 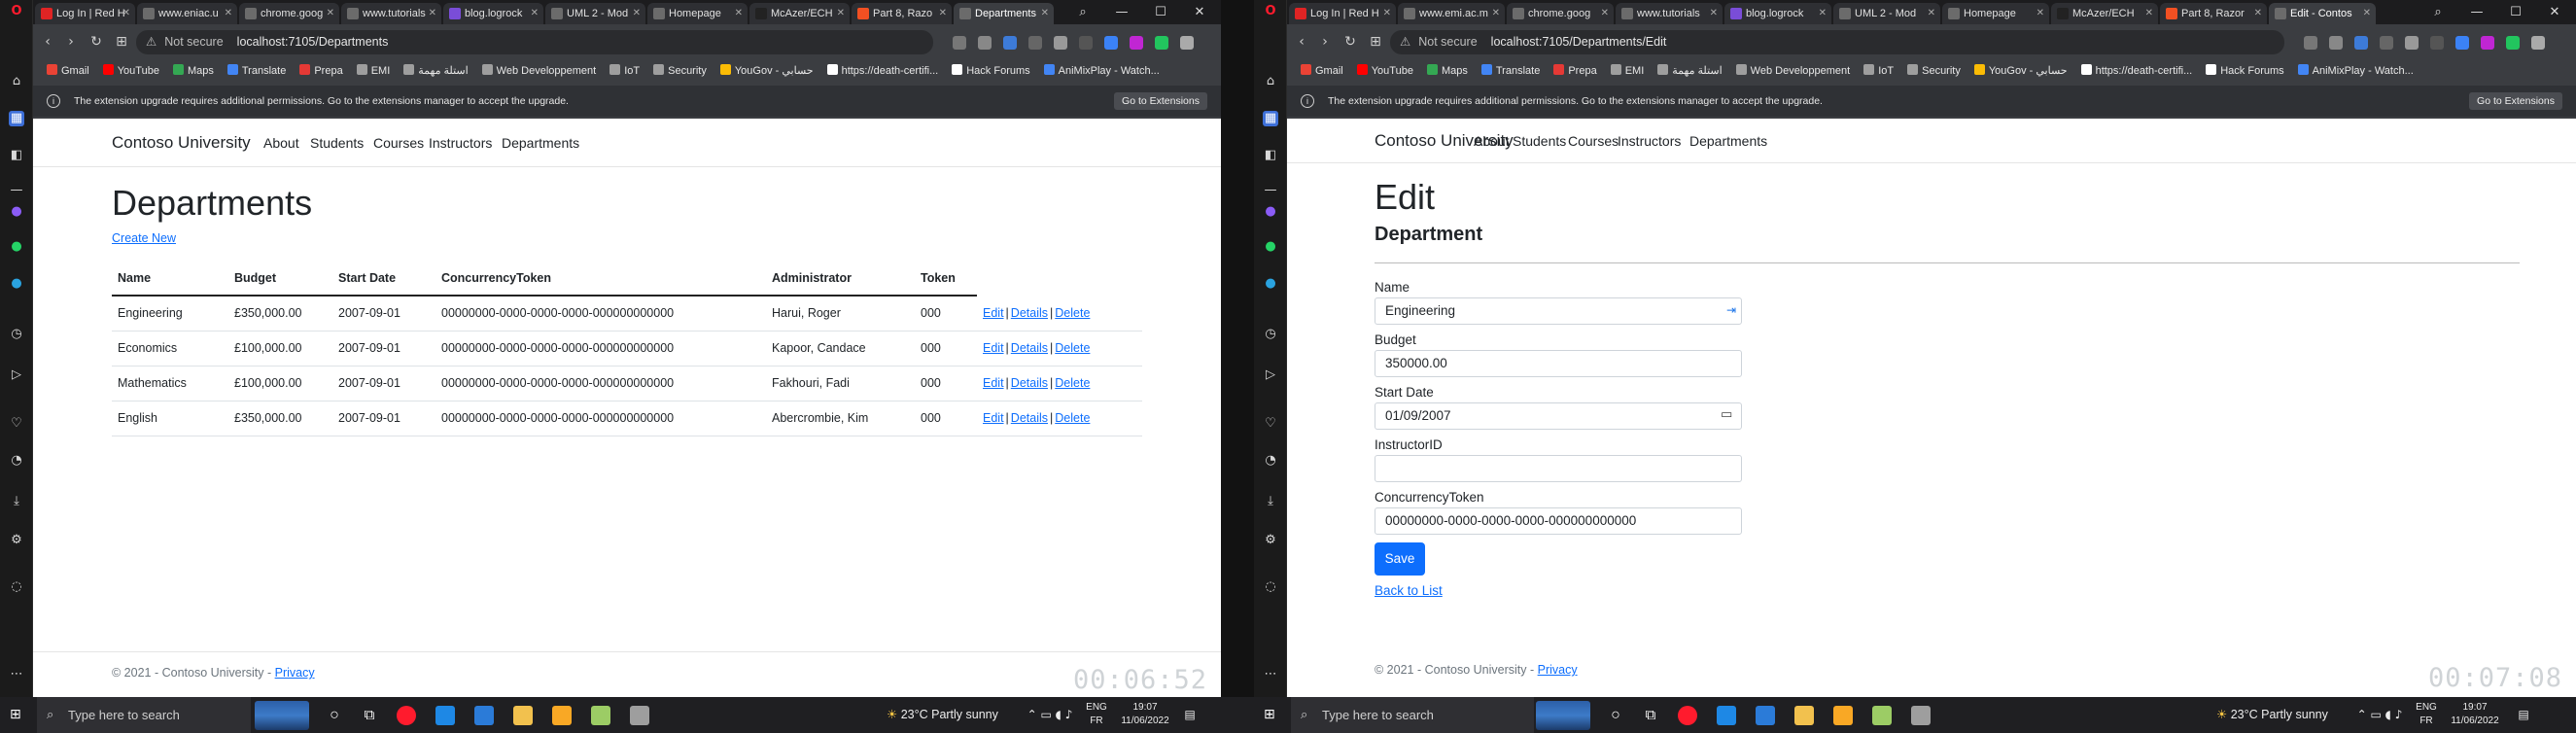 What do you see at coordinates (1161, 12) in the screenshot?
I see `maximize-button: ☐` at bounding box center [1161, 12].